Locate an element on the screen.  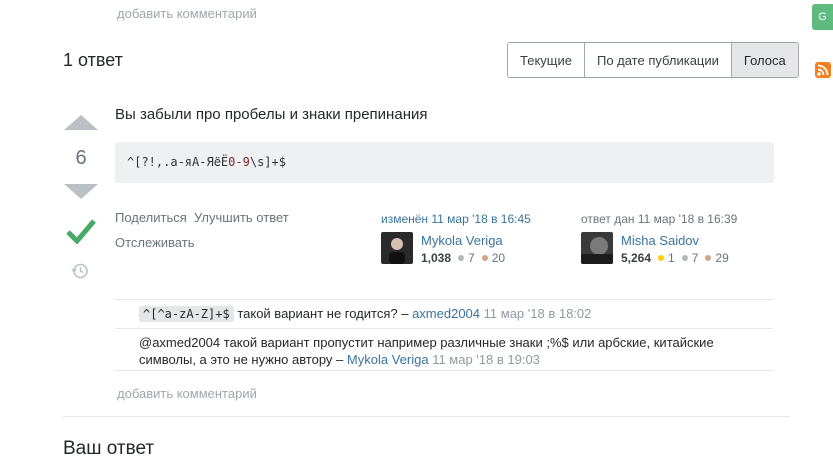
code-part-digits: 0-9 is located at coordinates (239, 162).